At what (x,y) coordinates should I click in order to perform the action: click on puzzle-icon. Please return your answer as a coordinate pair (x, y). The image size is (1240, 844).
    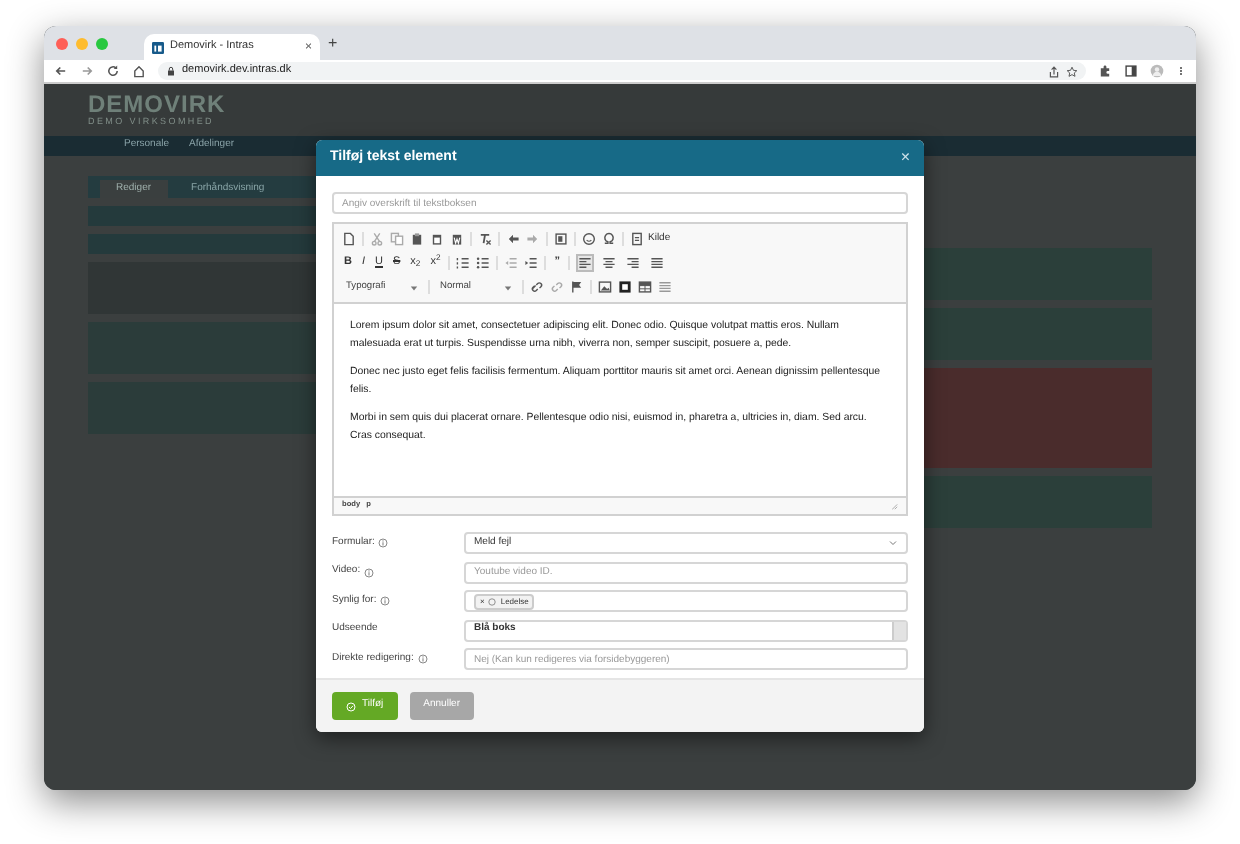
    Looking at the image, I should click on (1105, 71).